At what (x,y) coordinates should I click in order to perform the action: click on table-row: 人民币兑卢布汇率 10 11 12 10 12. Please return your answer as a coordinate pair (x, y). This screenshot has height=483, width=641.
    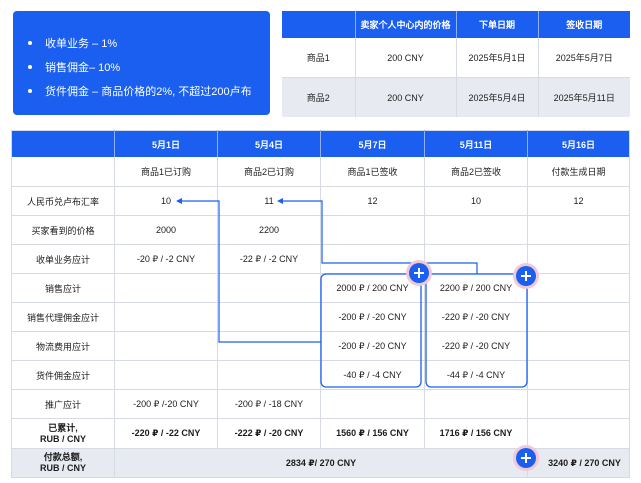
    Looking at the image, I should click on (320, 201).